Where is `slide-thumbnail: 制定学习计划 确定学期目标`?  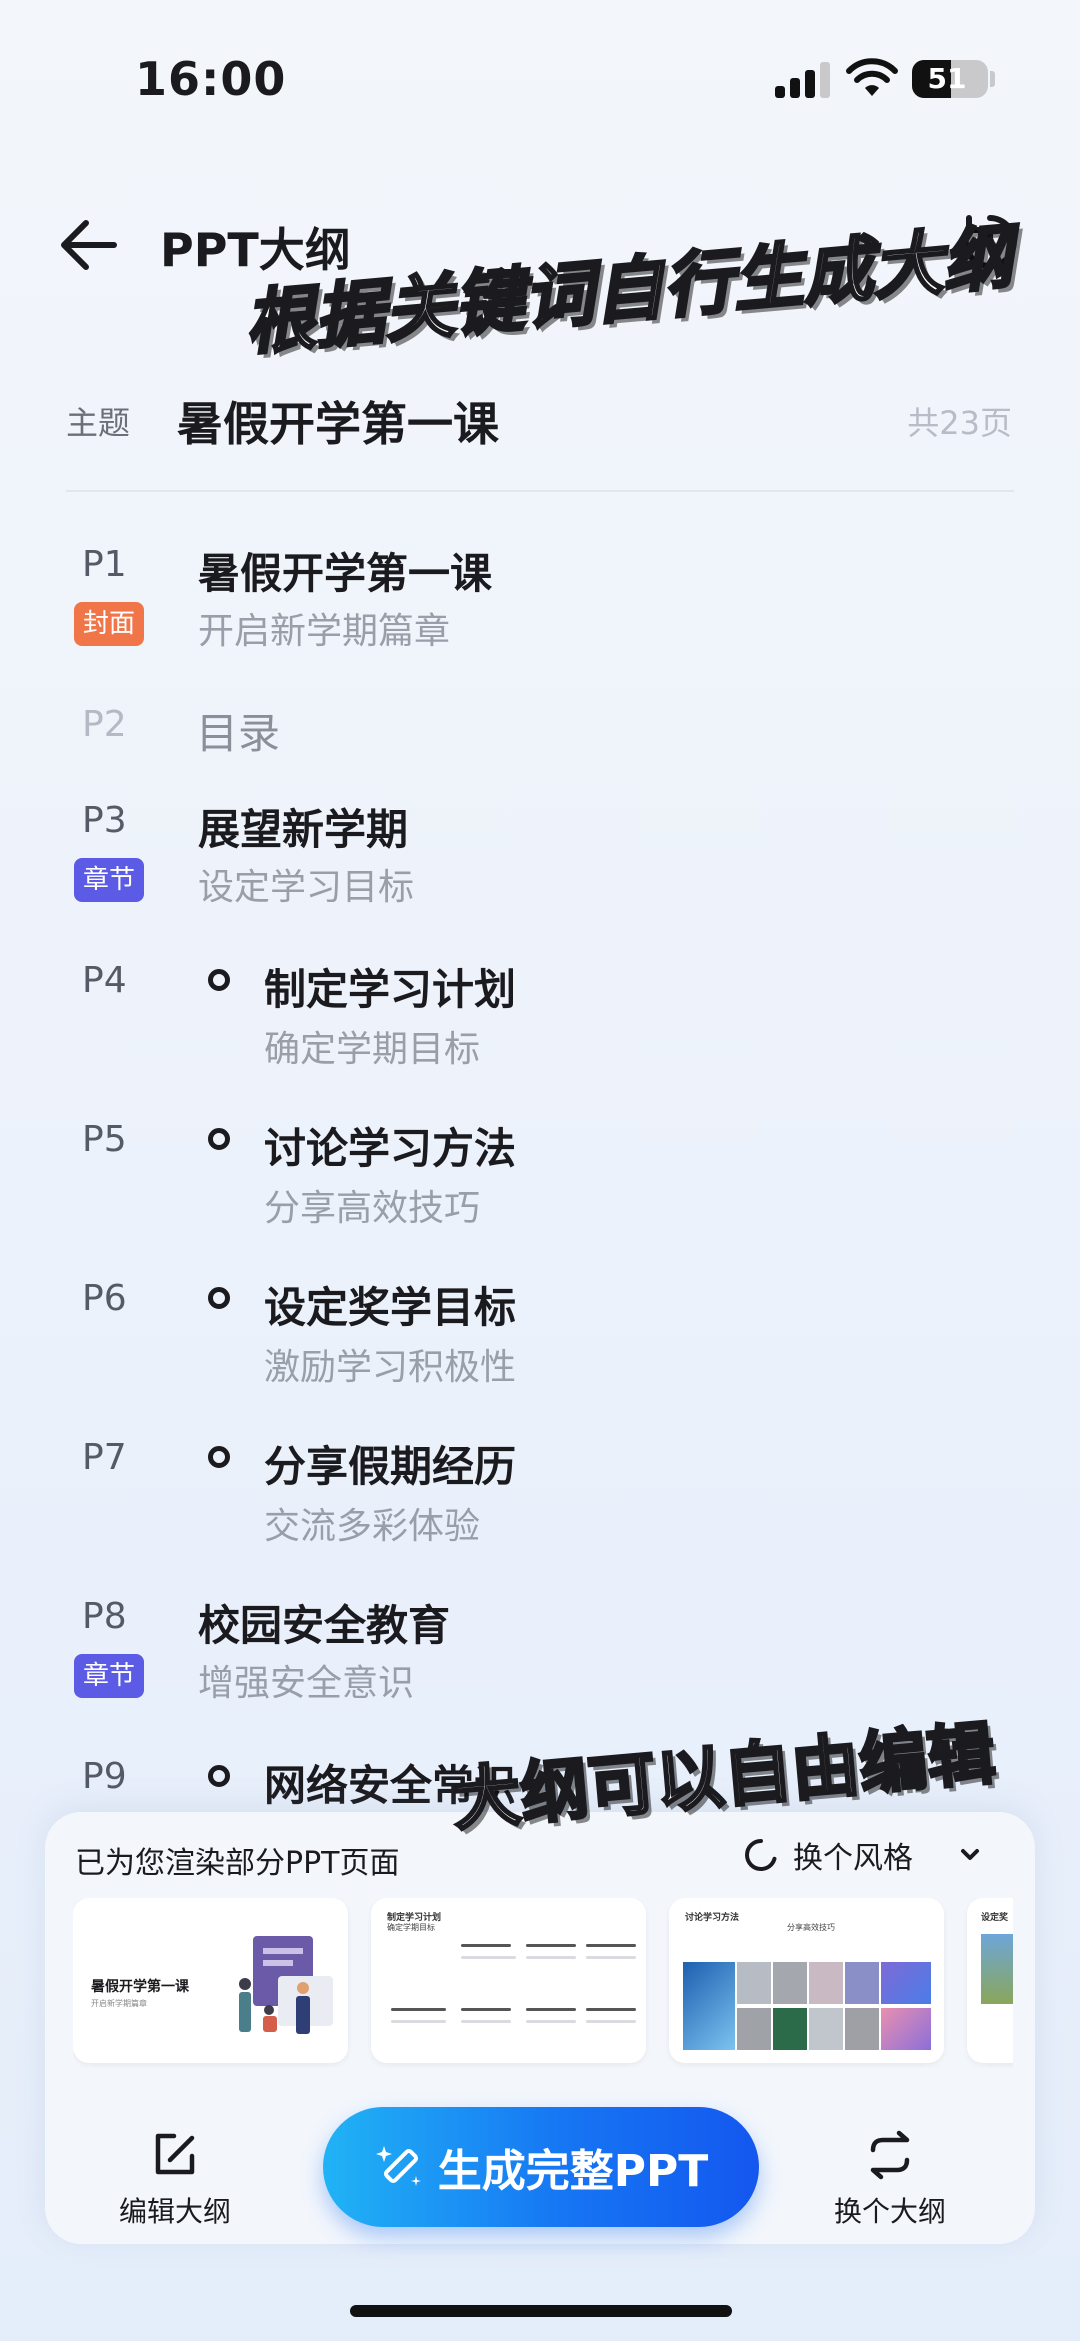
slide-thumbnail: 制定学习计划 确定学期目标 is located at coordinates (508, 1980).